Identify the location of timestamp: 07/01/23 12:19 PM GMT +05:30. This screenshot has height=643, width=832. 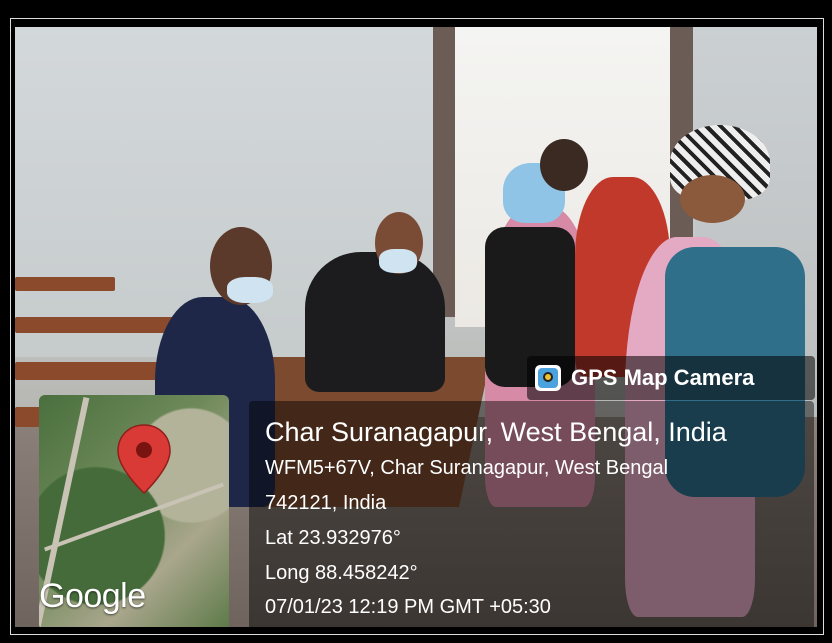
(408, 607).